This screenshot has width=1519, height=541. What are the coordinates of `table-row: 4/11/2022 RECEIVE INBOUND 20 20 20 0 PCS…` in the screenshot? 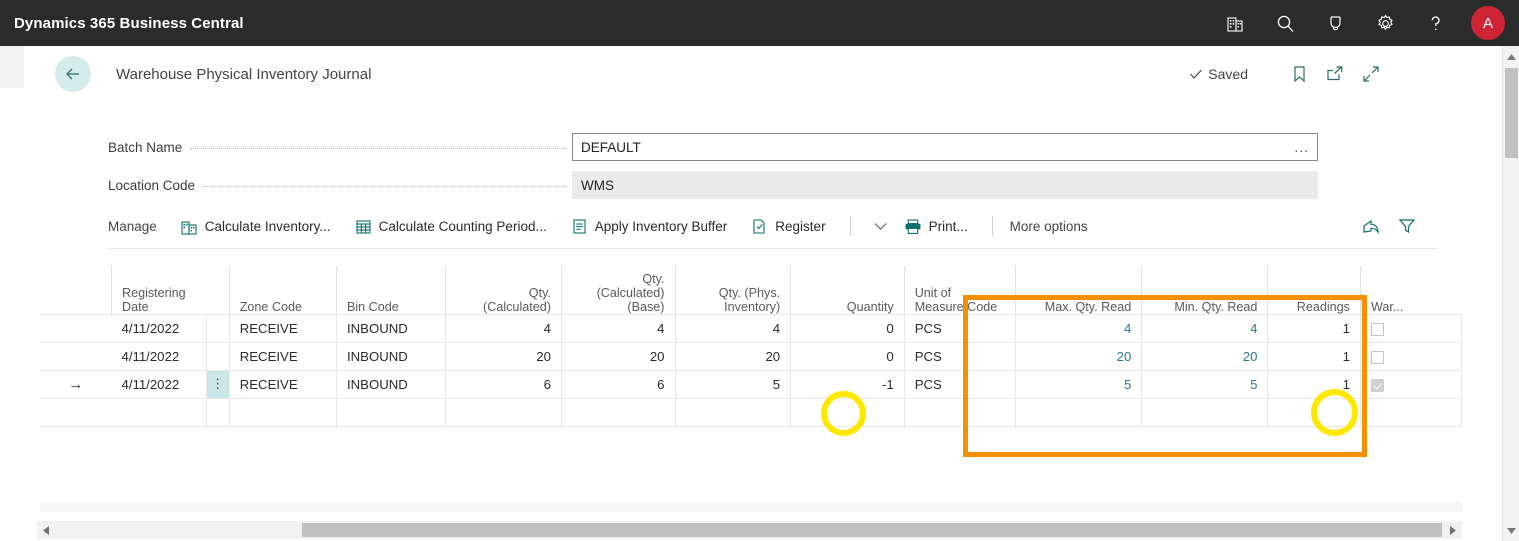 It's located at (751, 356).